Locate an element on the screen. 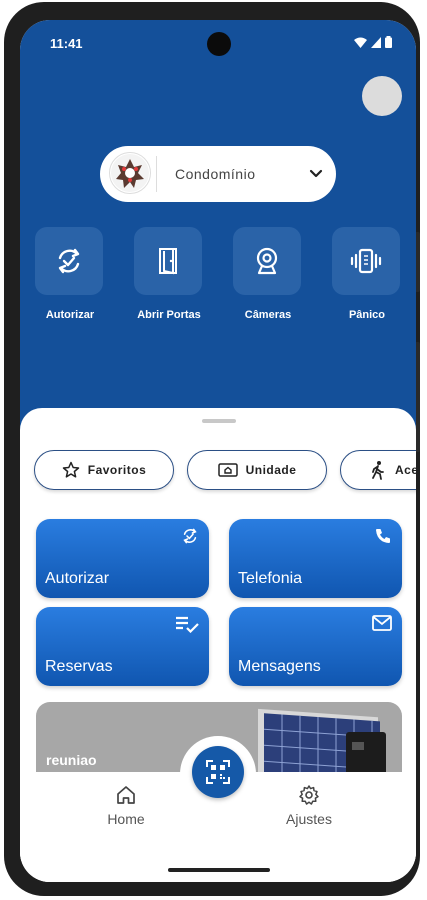 Image resolution: width=427 pixels, height=900 pixels. card-mensagens: Mensagens is located at coordinates (315, 646).